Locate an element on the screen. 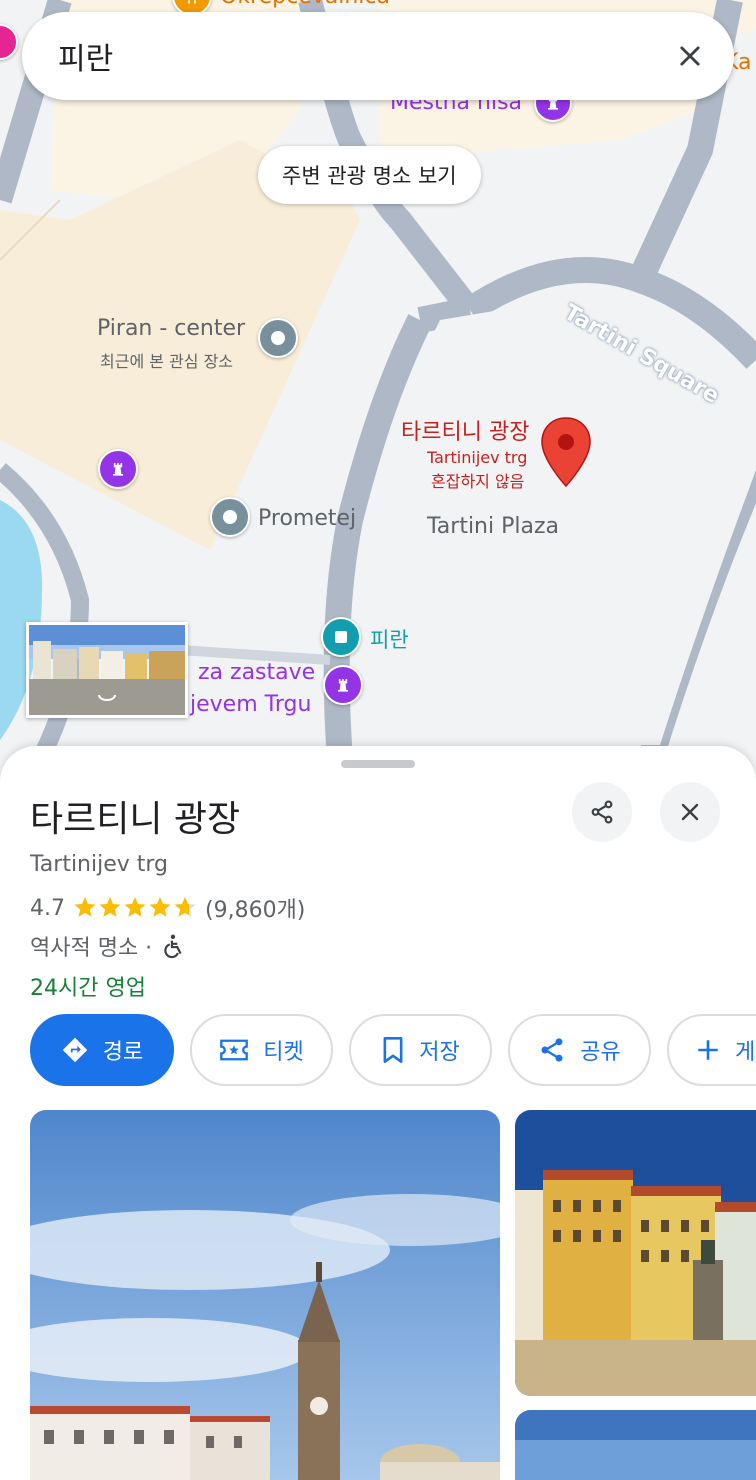 The width and height of the screenshot is (756, 1480). zastave-label-2: jevem Trgu is located at coordinates (250, 704).